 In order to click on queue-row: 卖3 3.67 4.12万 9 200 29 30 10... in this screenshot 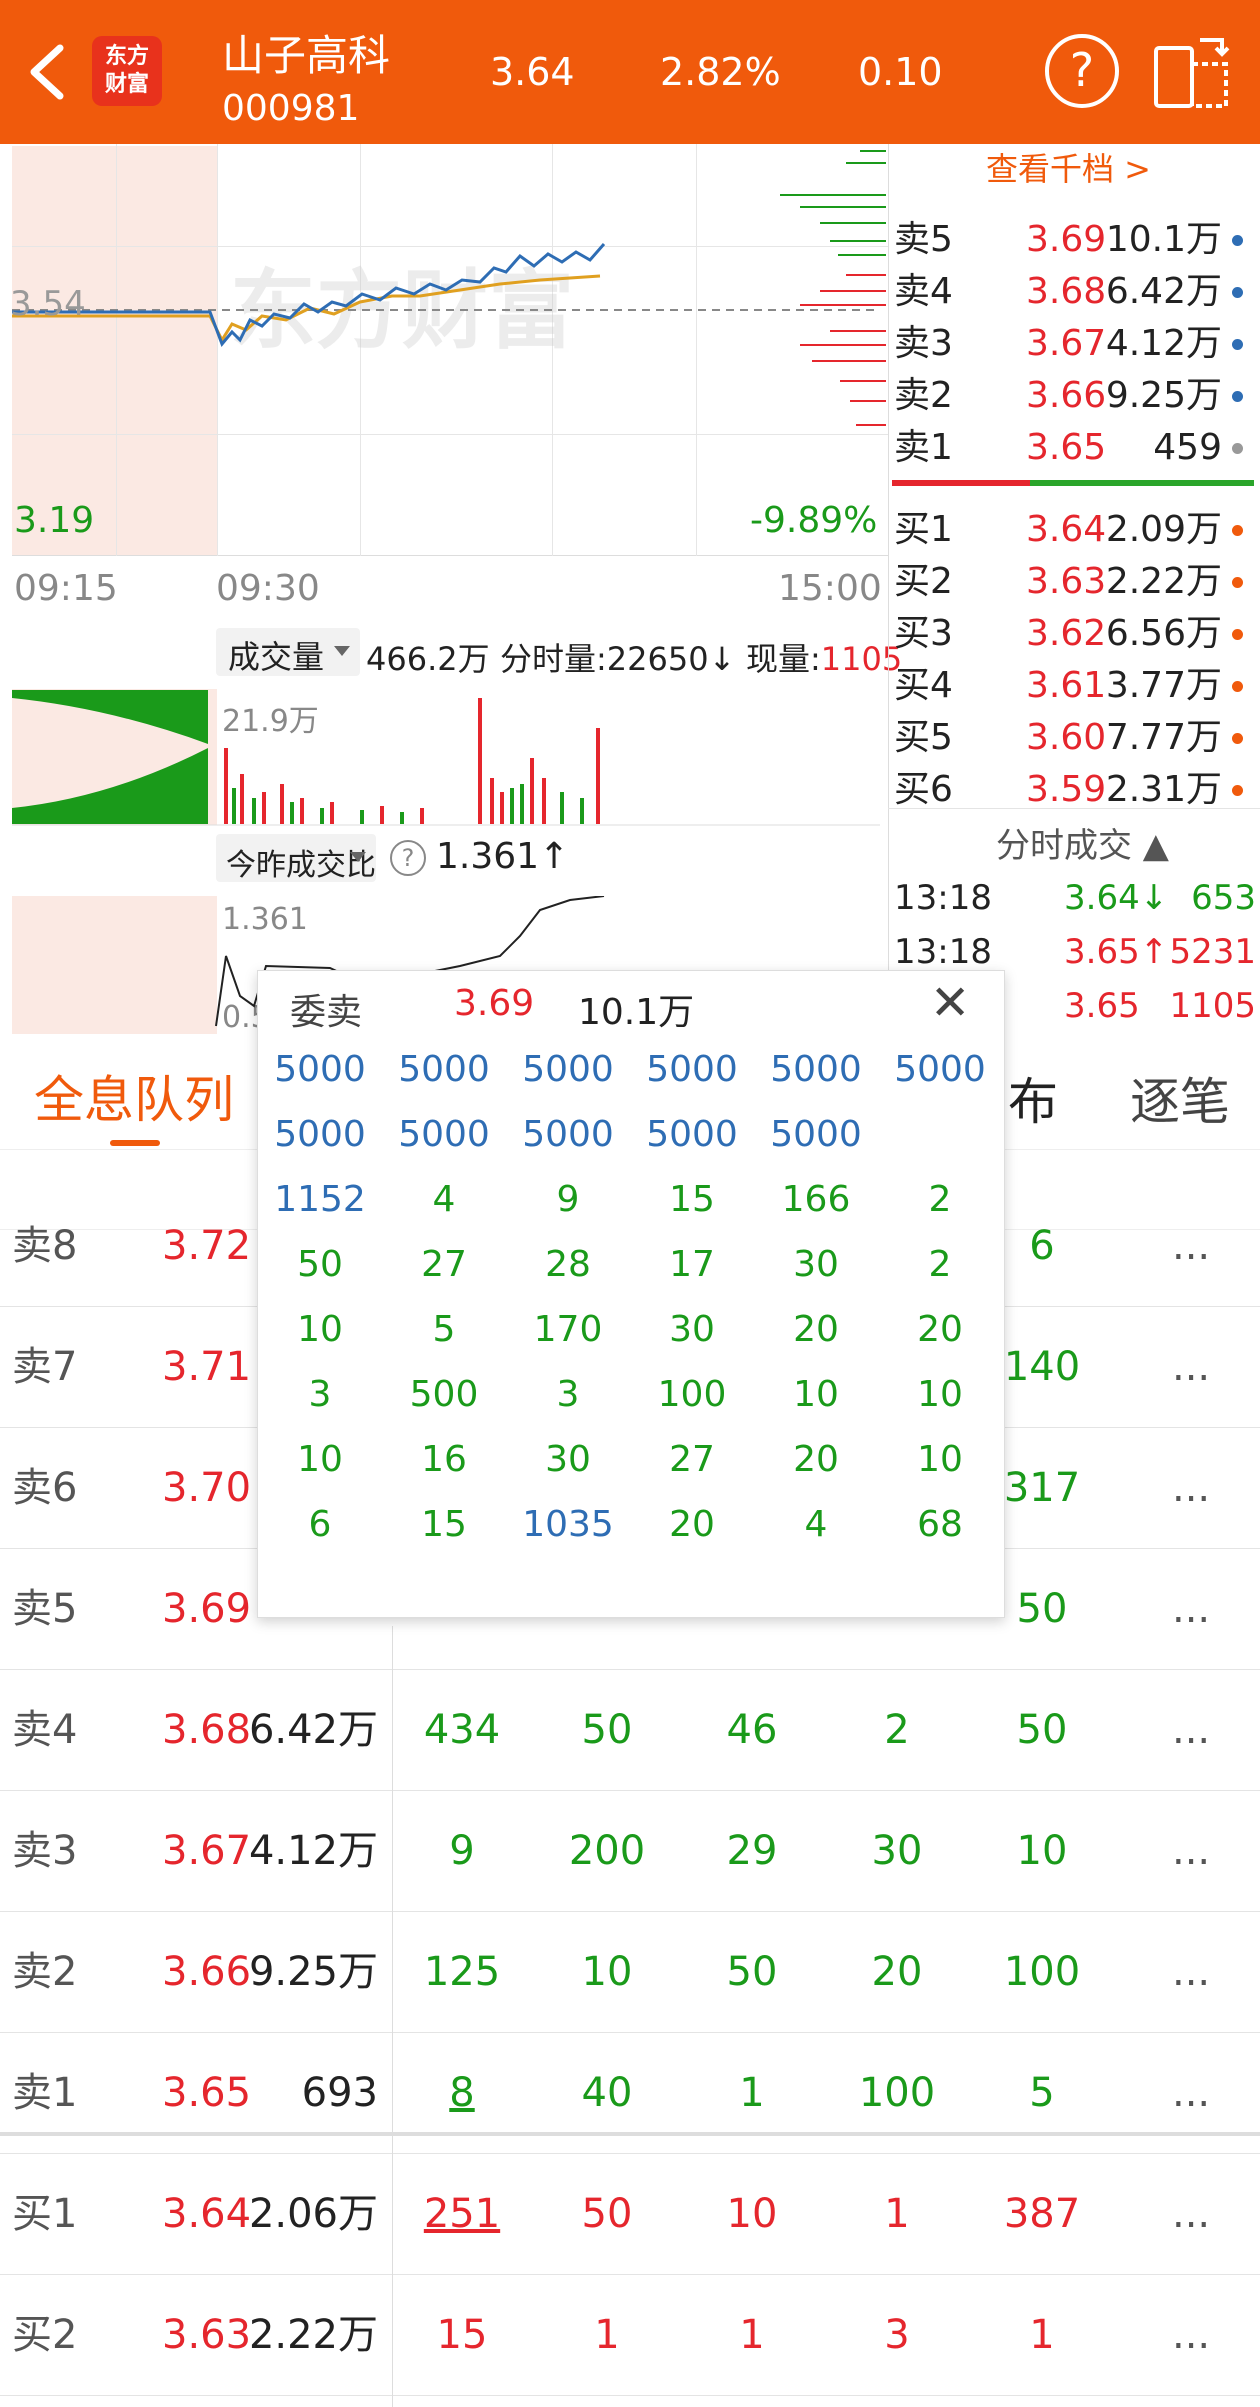, I will do `click(630, 1851)`.